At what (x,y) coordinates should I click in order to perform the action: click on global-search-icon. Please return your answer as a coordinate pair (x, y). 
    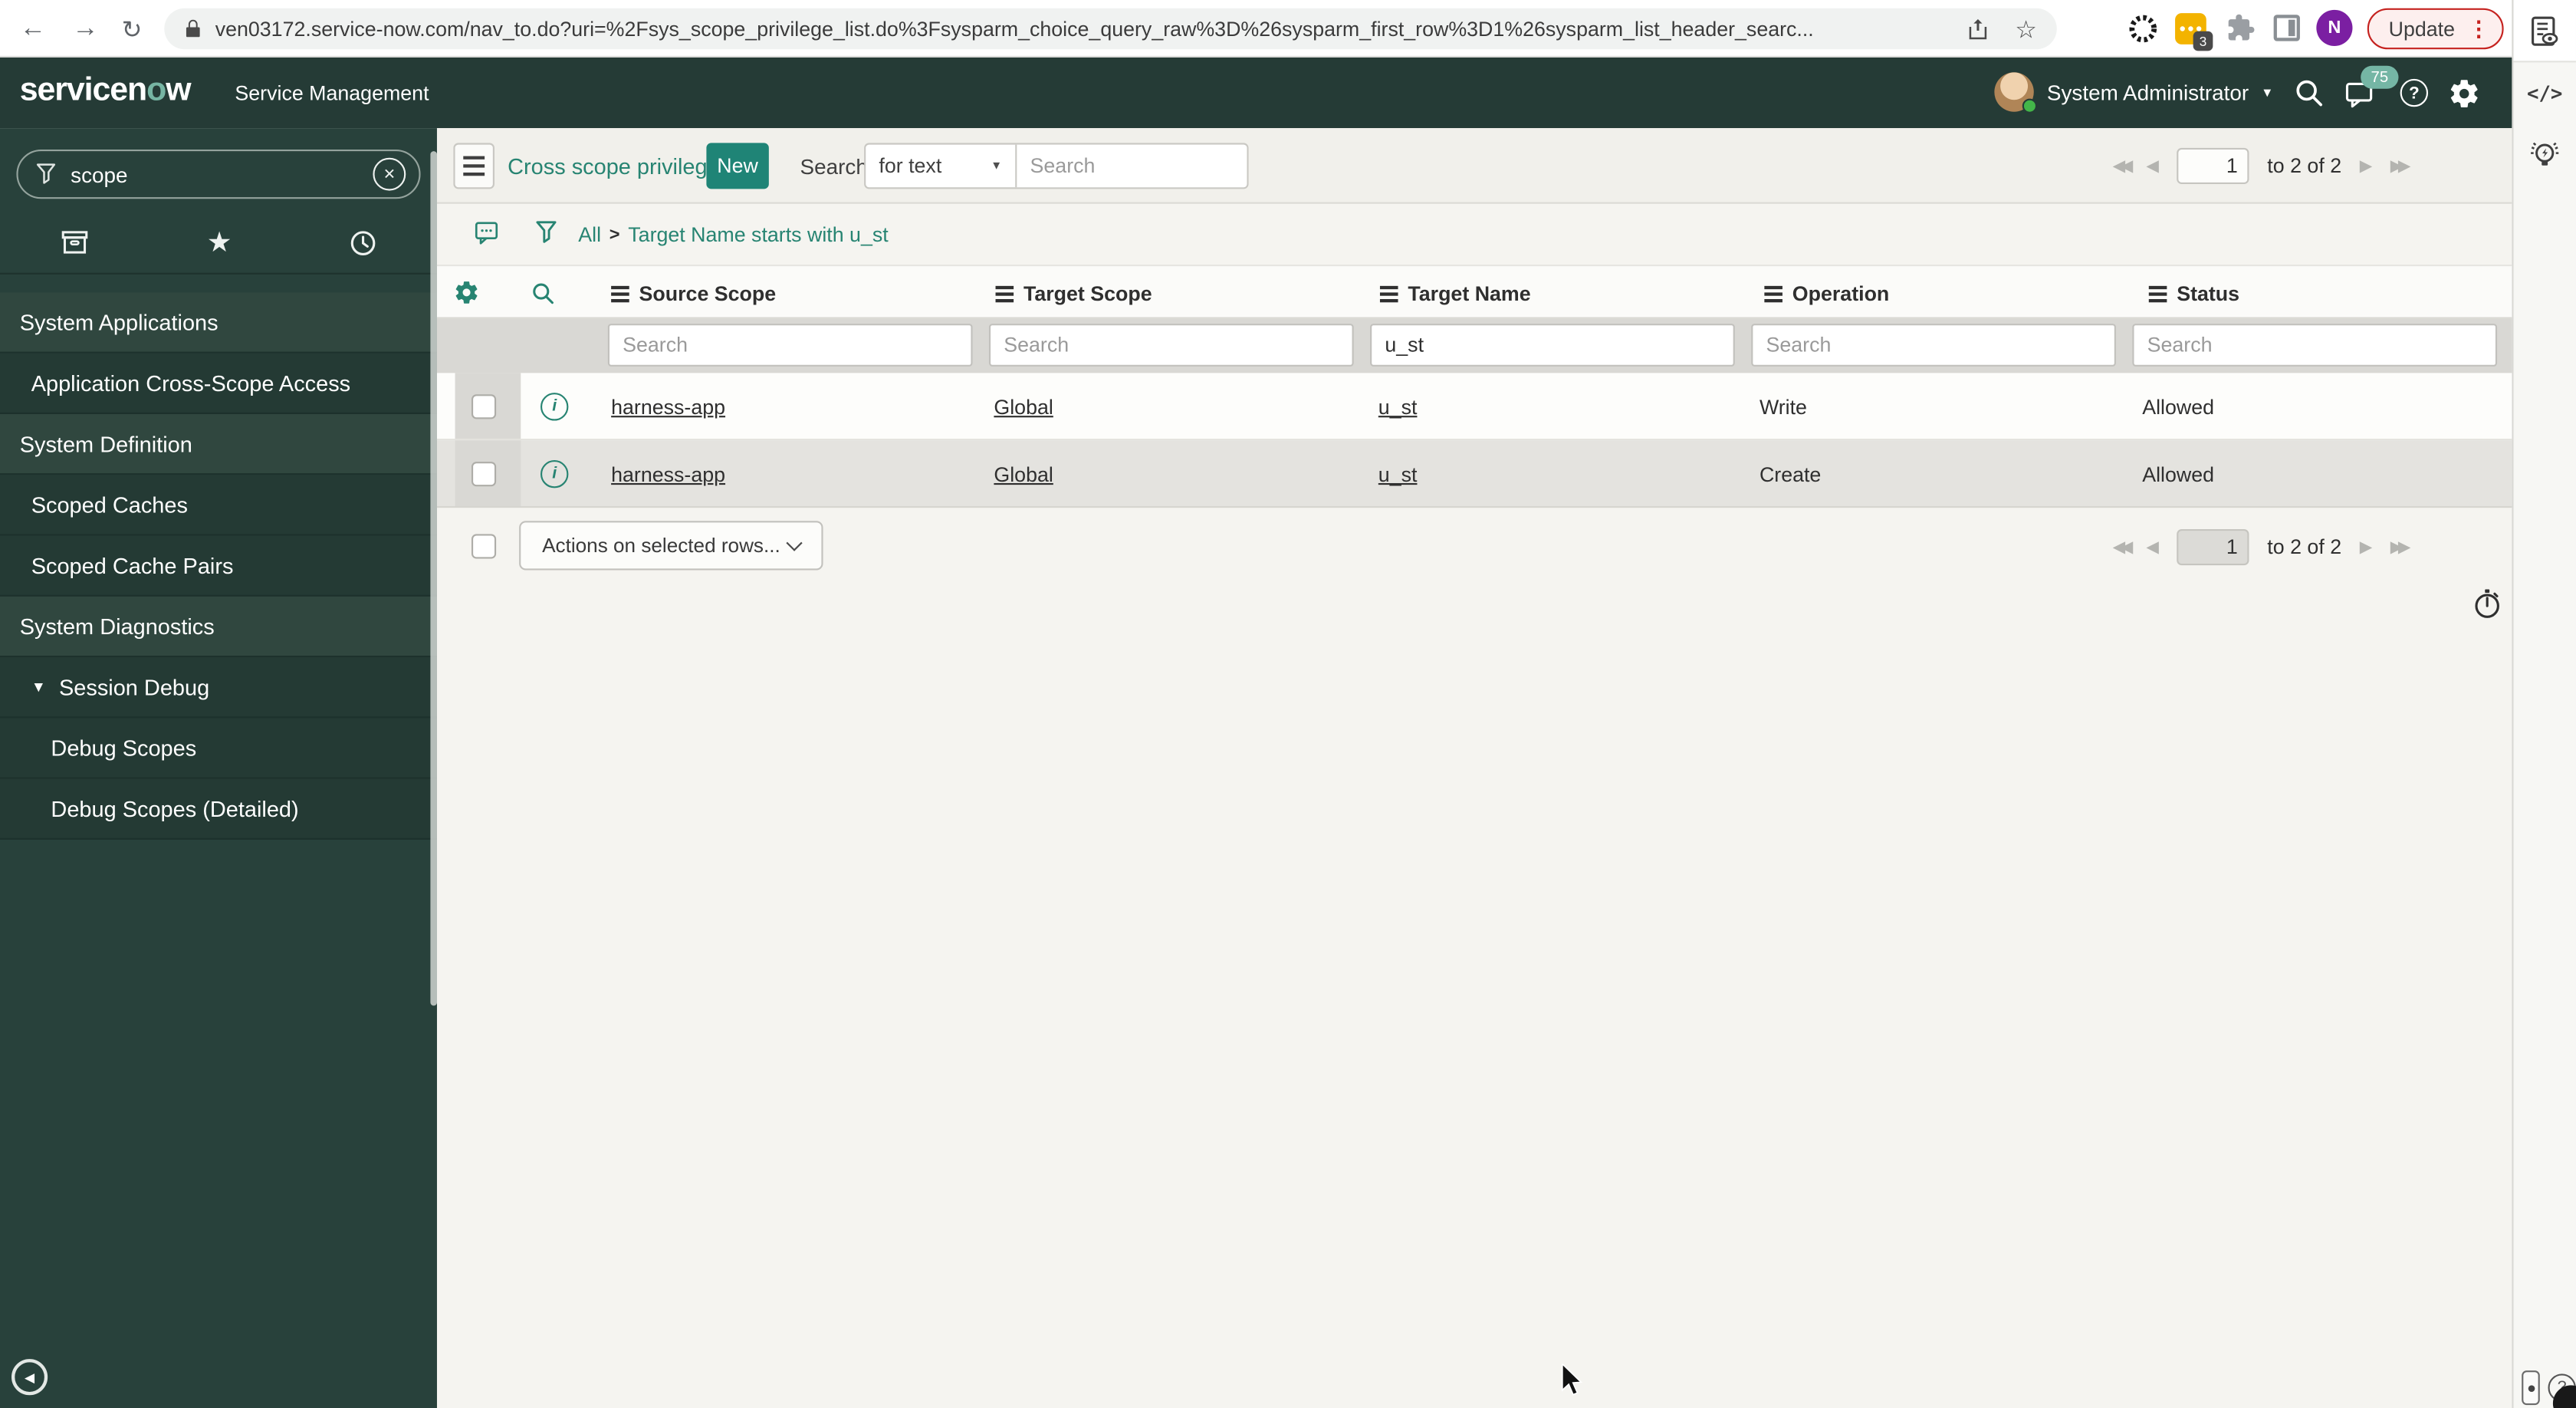
    Looking at the image, I should click on (2309, 93).